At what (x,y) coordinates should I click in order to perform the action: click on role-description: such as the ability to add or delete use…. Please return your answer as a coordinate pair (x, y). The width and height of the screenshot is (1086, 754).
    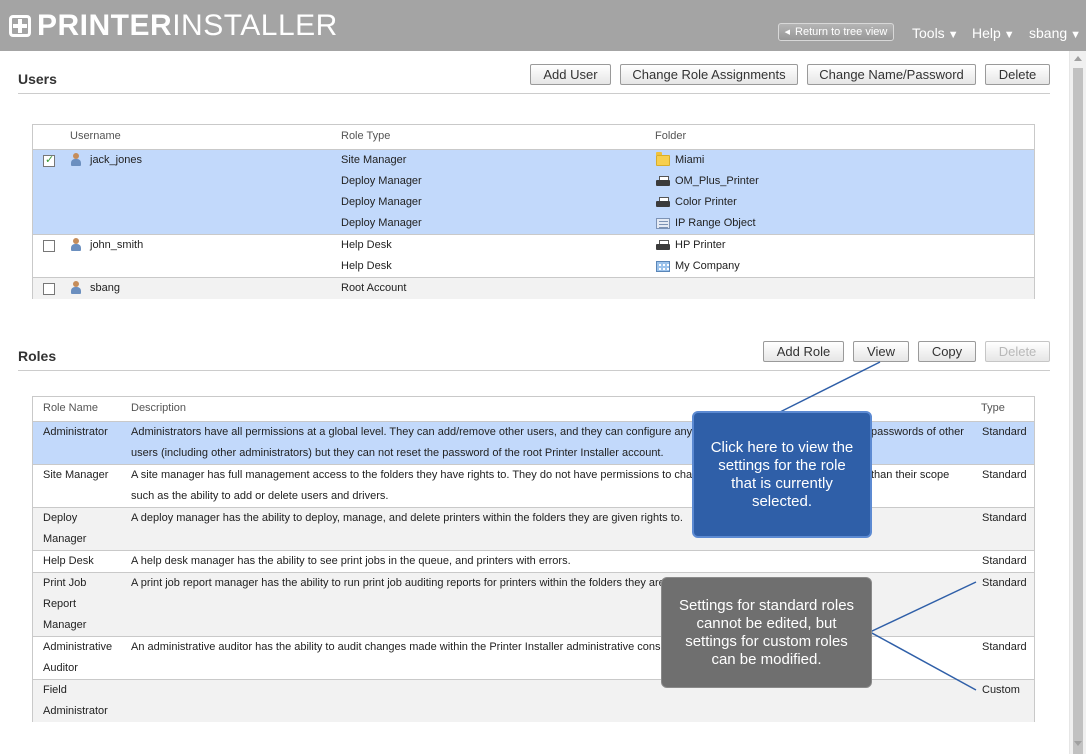
    Looking at the image, I should click on (260, 496).